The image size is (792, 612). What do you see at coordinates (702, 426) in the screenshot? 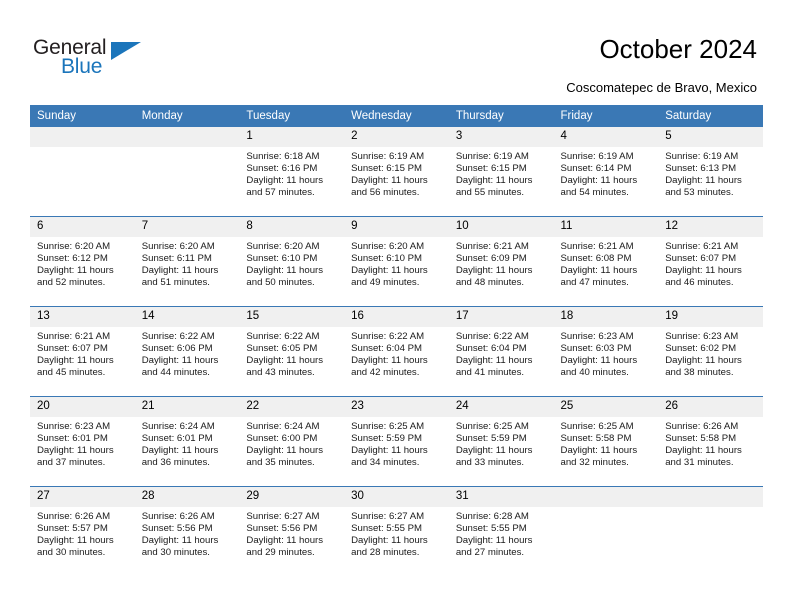
I see `sunrise-text: Sunrise: 6:26 AM` at bounding box center [702, 426].